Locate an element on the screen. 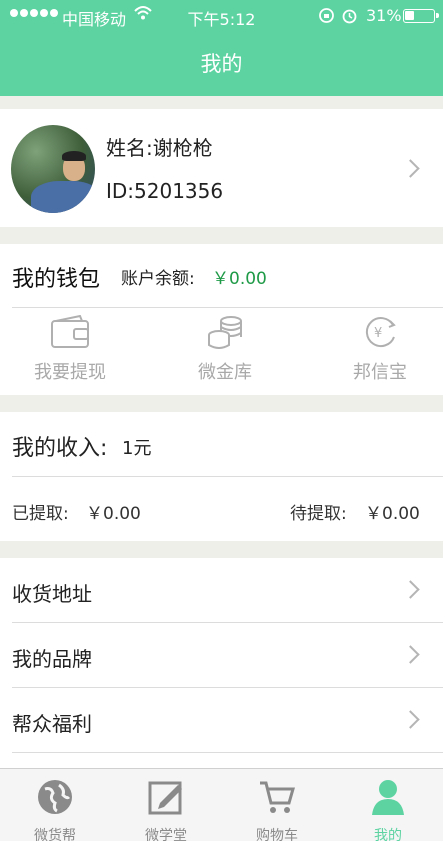 The image size is (443, 841). profile-card is located at coordinates (221, 168).